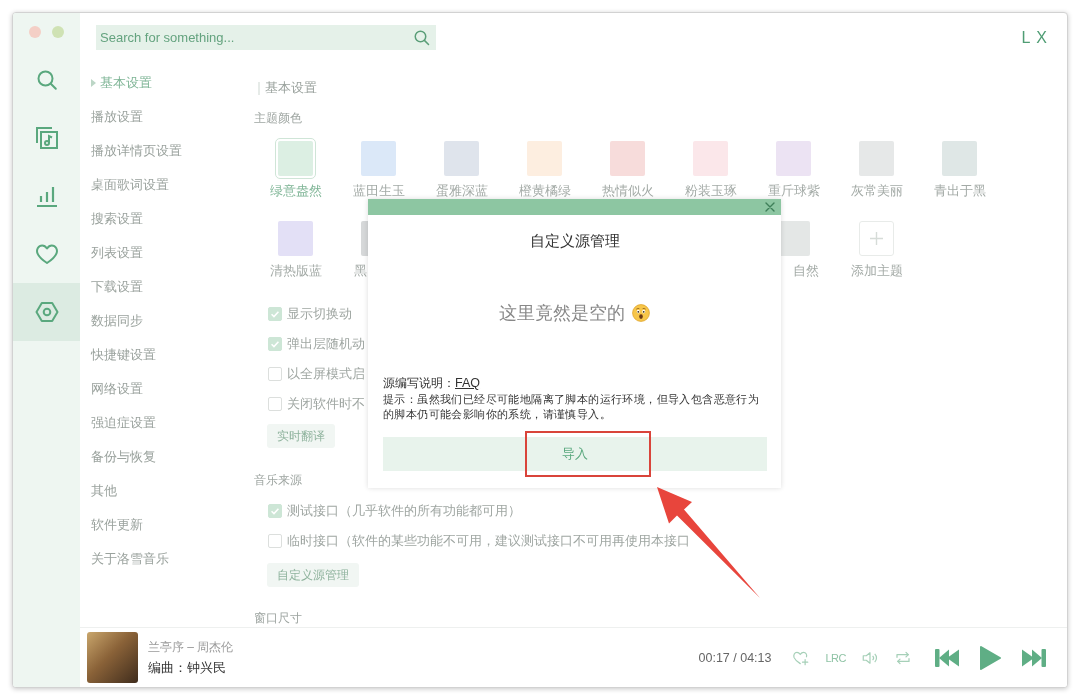  I want to click on group-label: 主题颜色, so click(278, 118).